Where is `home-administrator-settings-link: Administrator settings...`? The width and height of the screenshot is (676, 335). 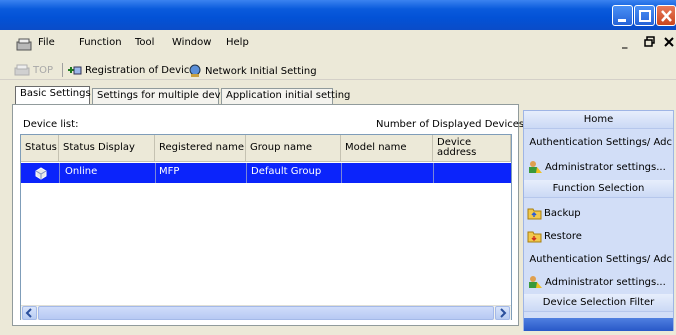
home-administrator-settings-link: Administrator settings... is located at coordinates (599, 167).